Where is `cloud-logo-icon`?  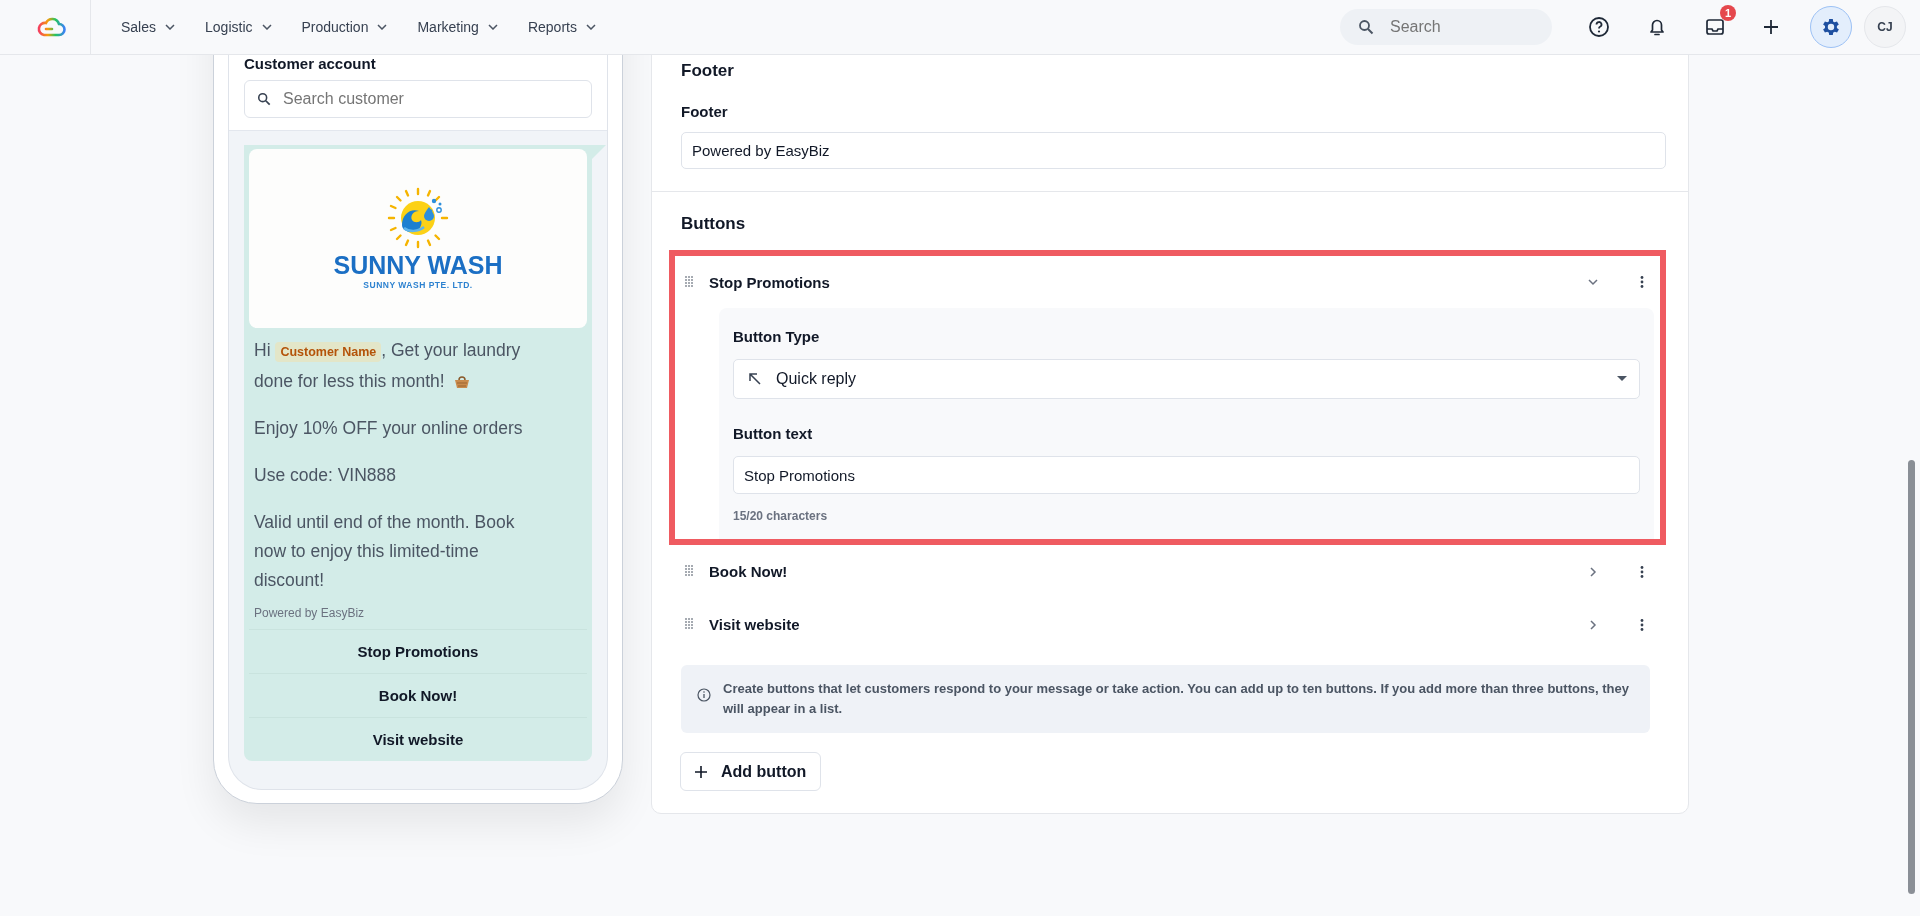 cloud-logo-icon is located at coordinates (51, 27).